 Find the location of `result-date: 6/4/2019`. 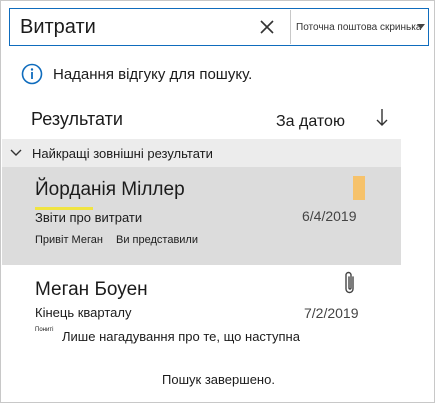

result-date: 6/4/2019 is located at coordinates (329, 216).